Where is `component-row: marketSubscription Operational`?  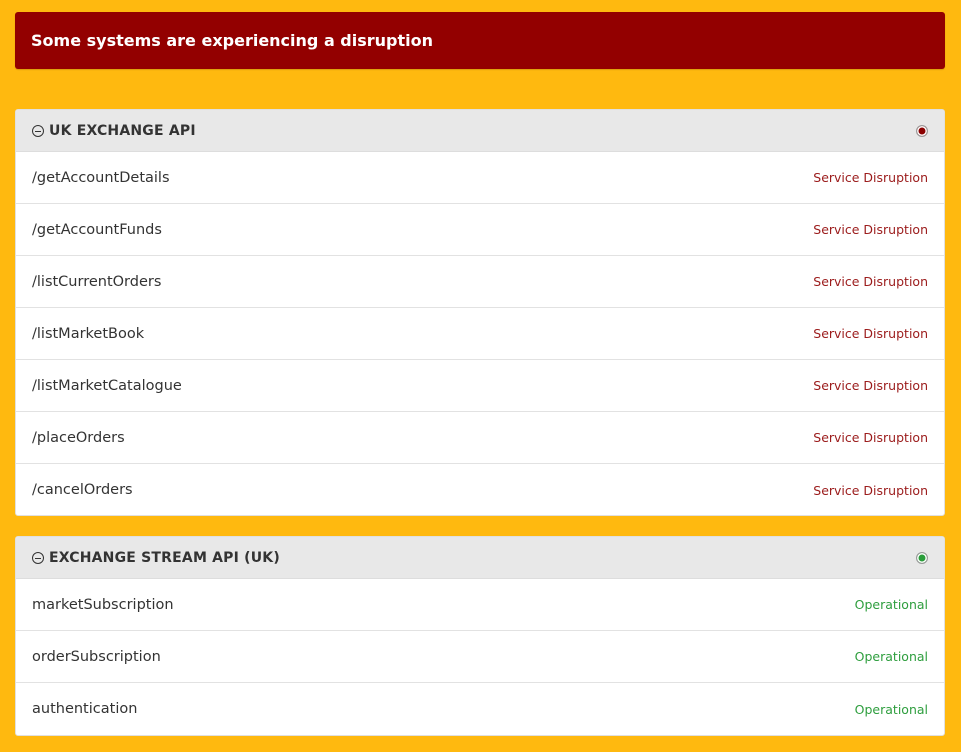 component-row: marketSubscription Operational is located at coordinates (480, 605).